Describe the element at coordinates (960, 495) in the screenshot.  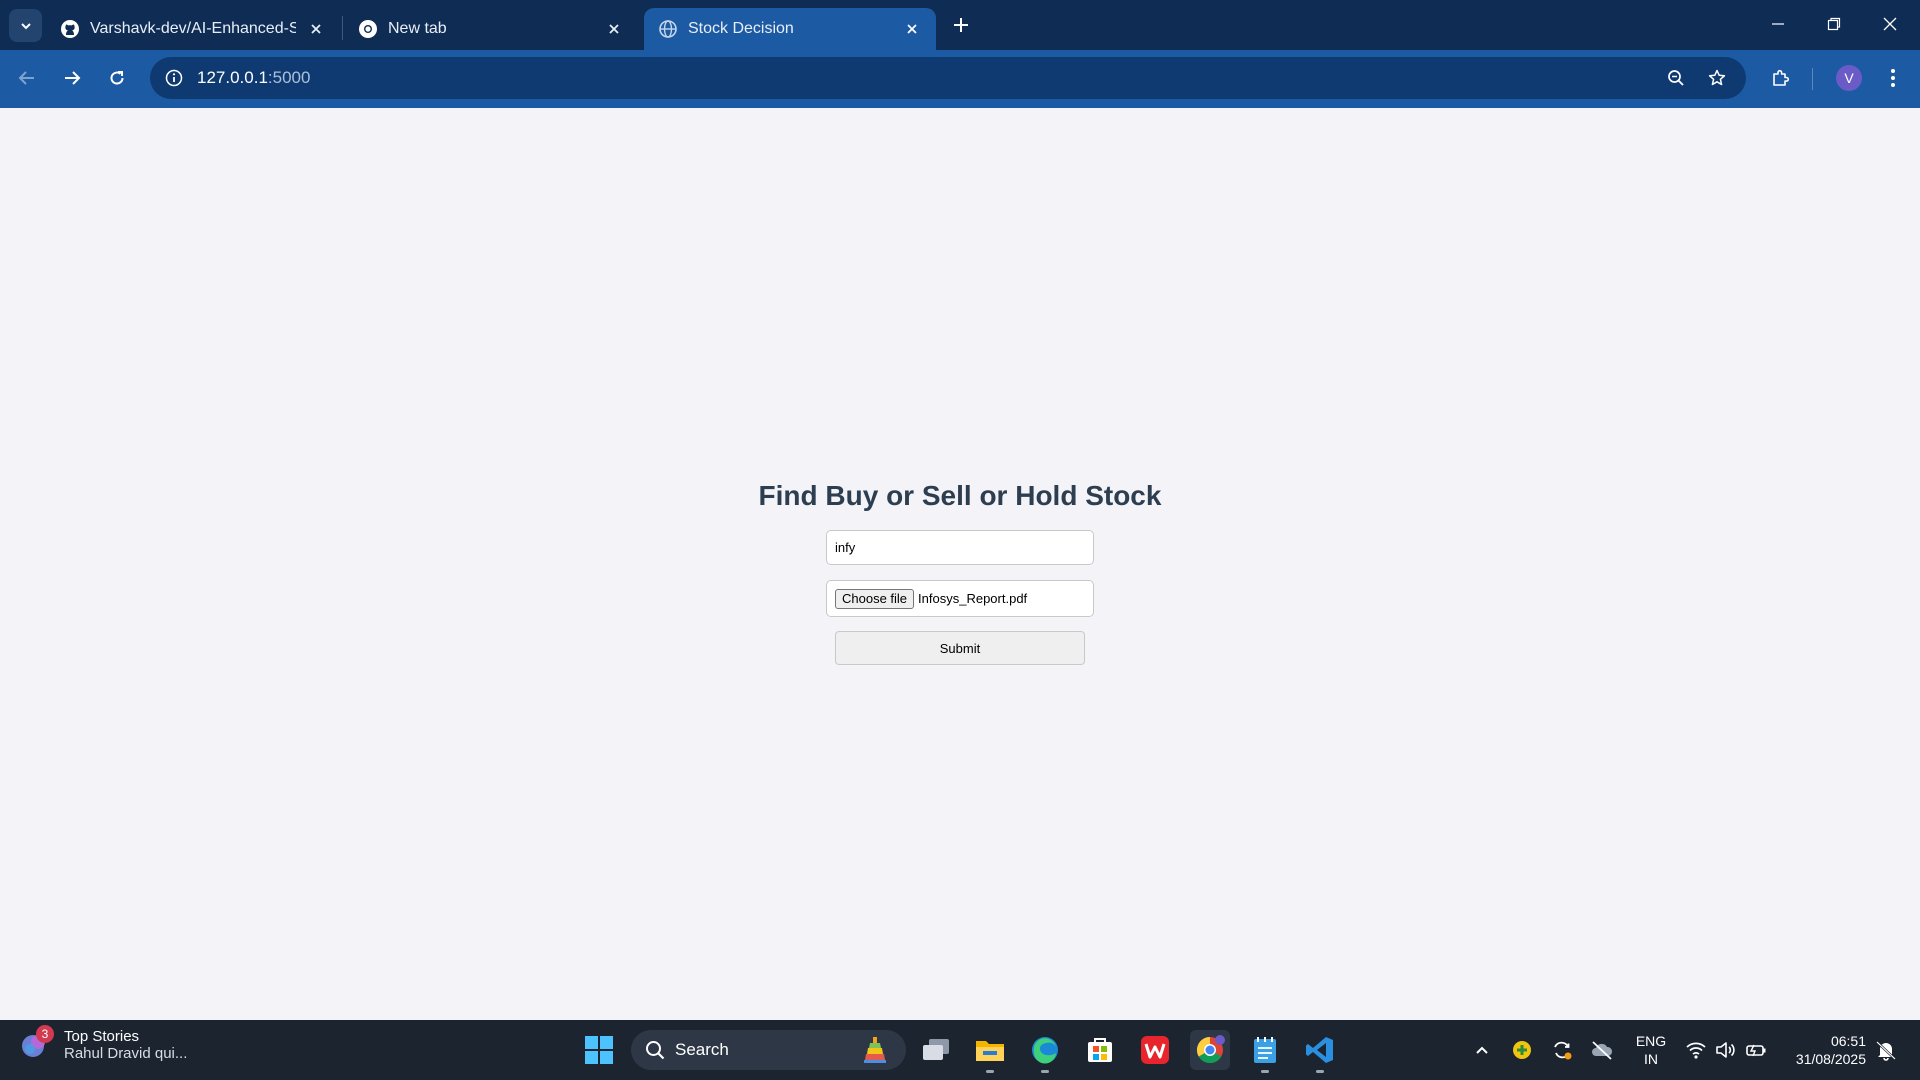
I see `page-title: Find Buy or Sell or Hold Stock` at that location.